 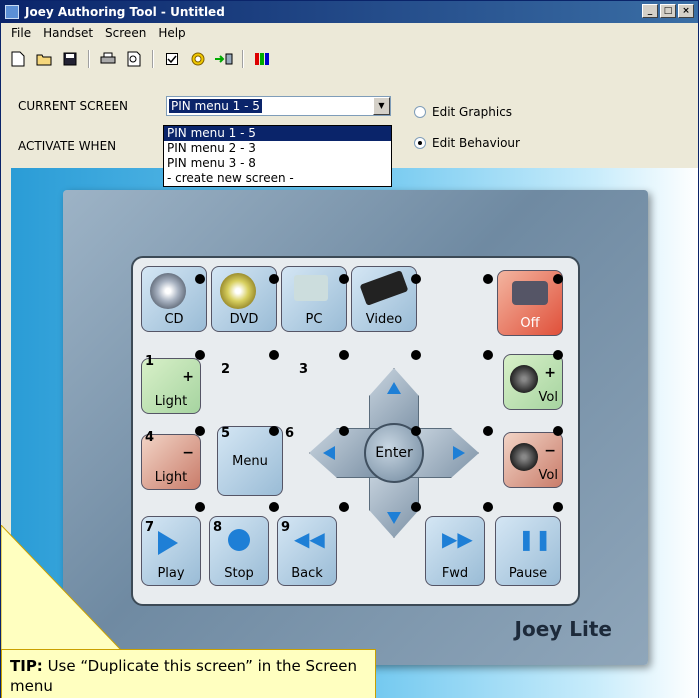 What do you see at coordinates (277, 178) in the screenshot?
I see `dropdown-option: - create new screen -` at bounding box center [277, 178].